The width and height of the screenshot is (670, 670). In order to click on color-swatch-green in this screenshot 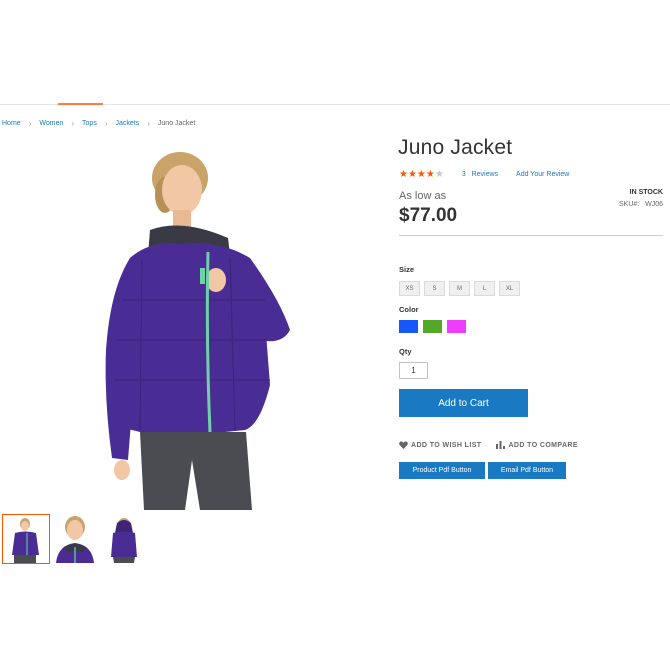, I will do `click(432, 326)`.